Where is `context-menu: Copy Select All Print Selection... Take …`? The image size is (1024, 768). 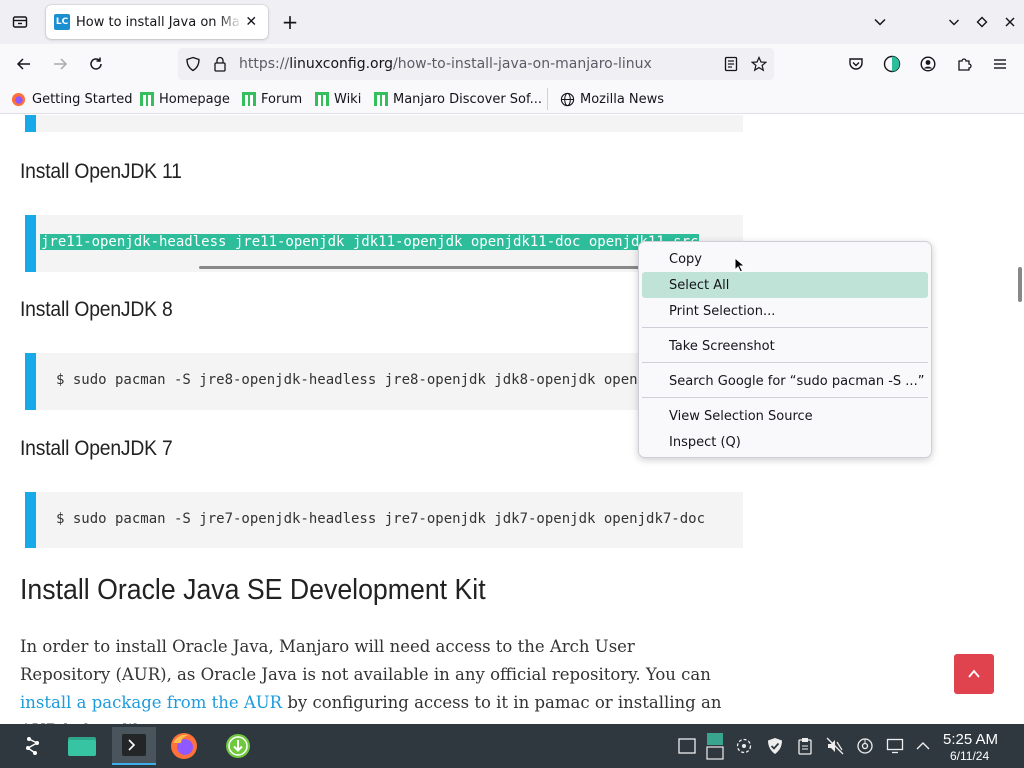
context-menu: Copy Select All Print Selection... Take … is located at coordinates (785, 349).